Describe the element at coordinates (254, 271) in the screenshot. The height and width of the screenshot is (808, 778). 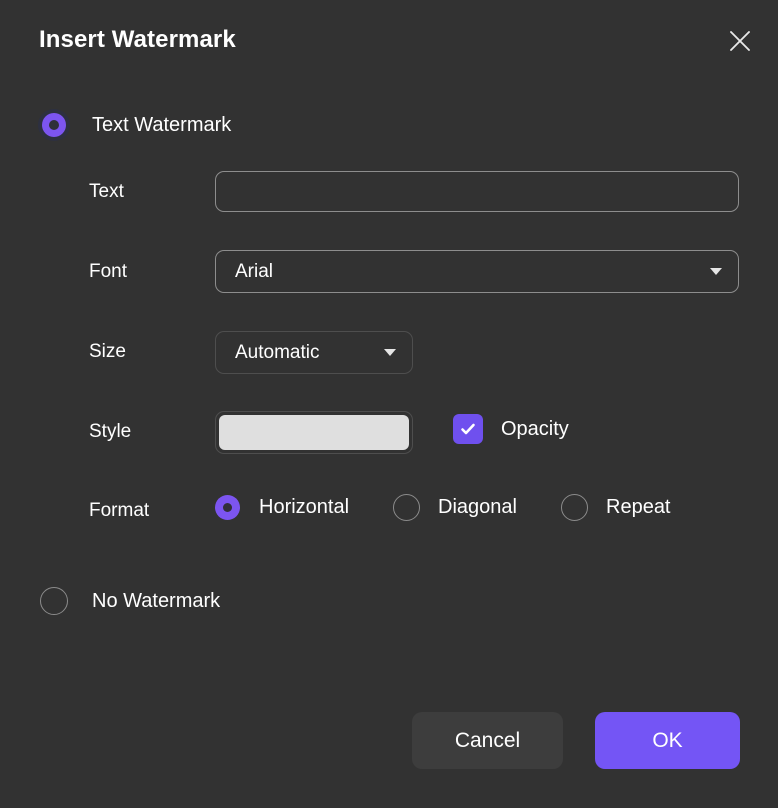
I see `font-dropdown-value: Arial` at that location.